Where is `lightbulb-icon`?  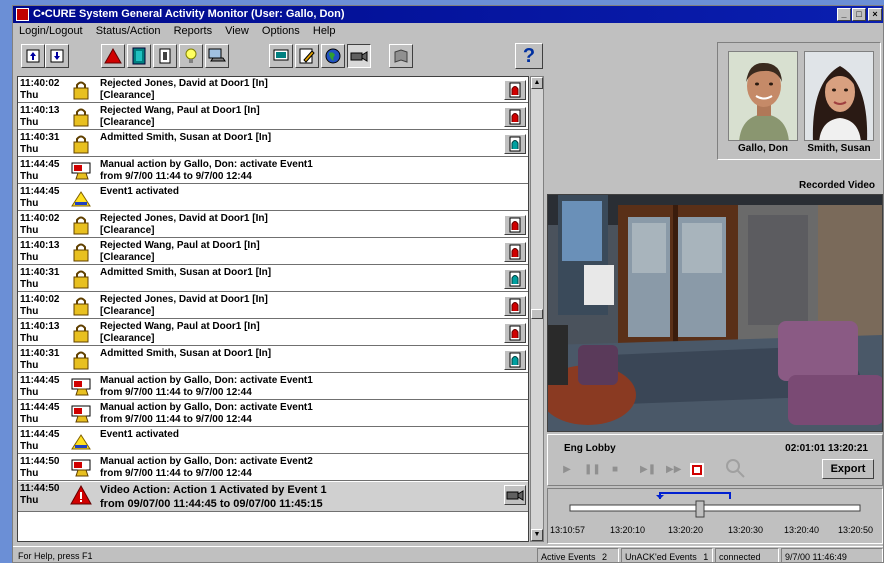 lightbulb-icon is located at coordinates (191, 55).